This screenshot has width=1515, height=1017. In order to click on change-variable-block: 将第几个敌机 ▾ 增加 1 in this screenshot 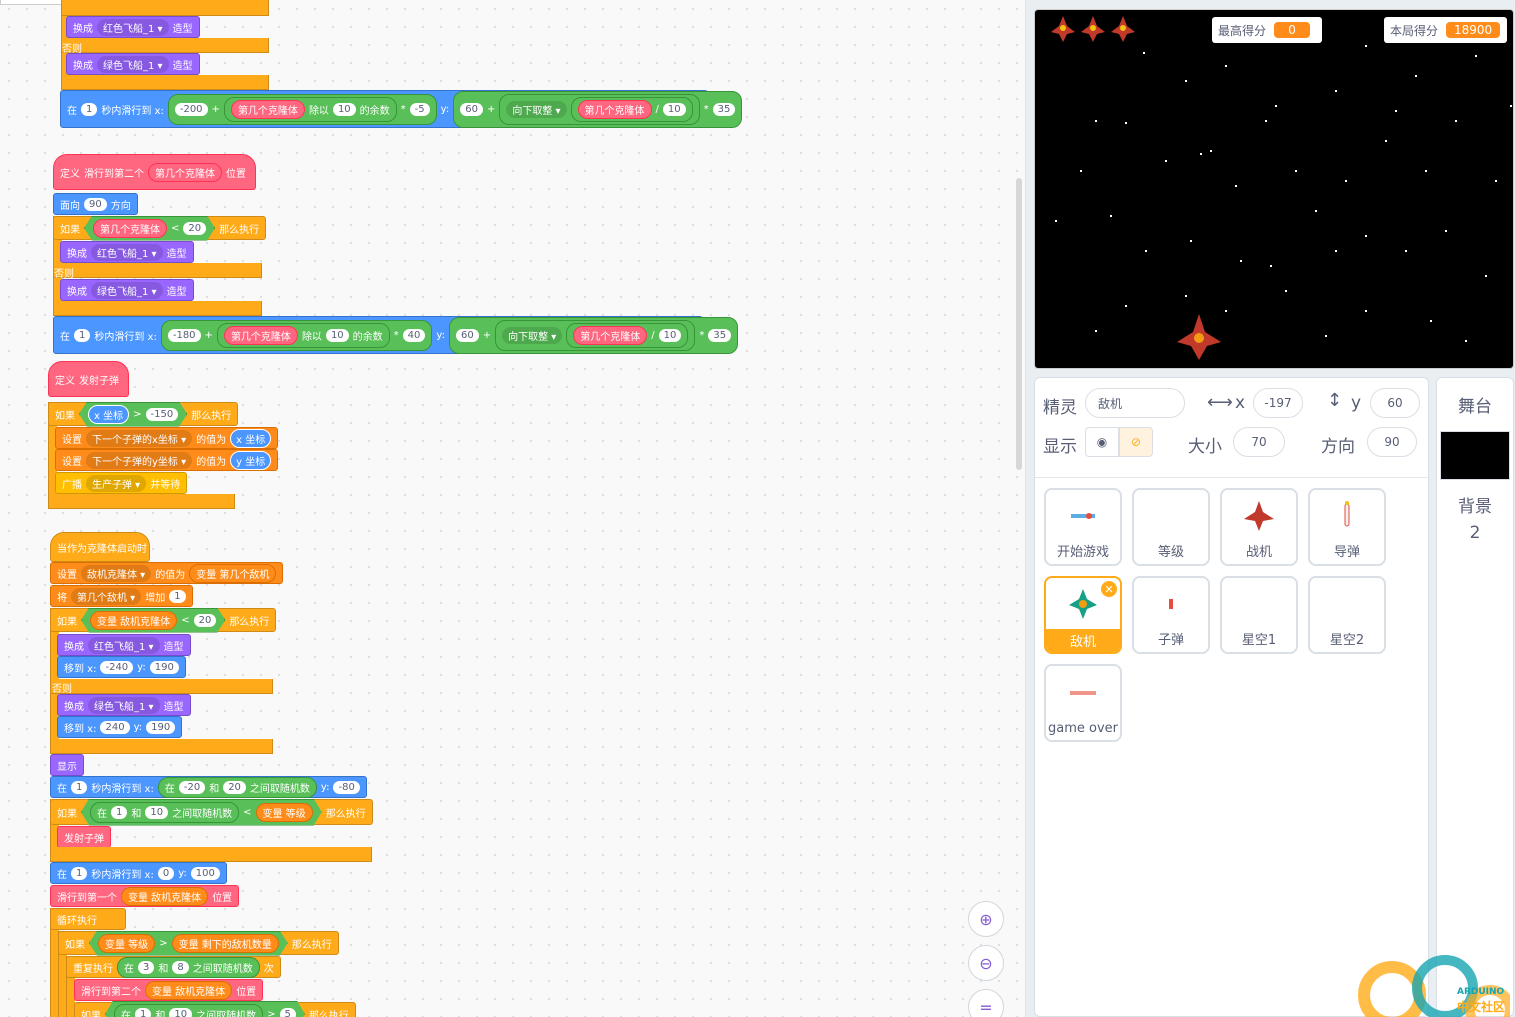, I will do `click(121, 596)`.